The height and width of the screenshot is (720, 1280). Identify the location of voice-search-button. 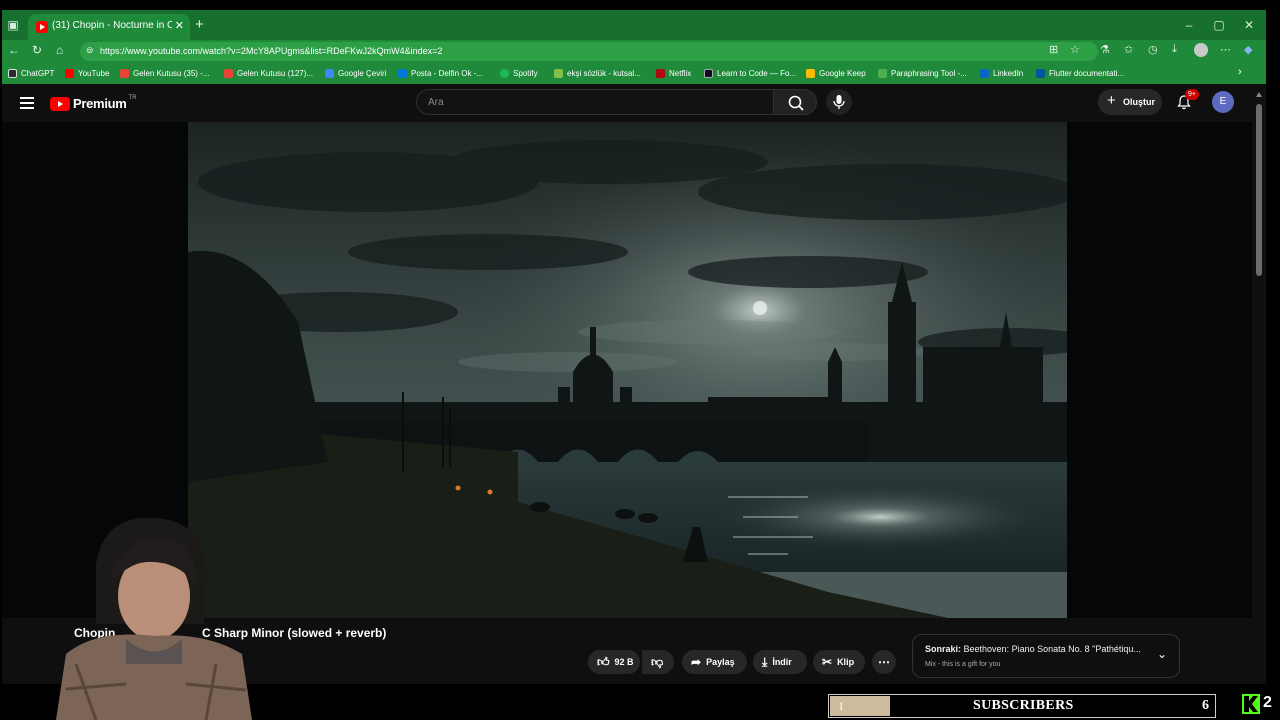
(839, 102).